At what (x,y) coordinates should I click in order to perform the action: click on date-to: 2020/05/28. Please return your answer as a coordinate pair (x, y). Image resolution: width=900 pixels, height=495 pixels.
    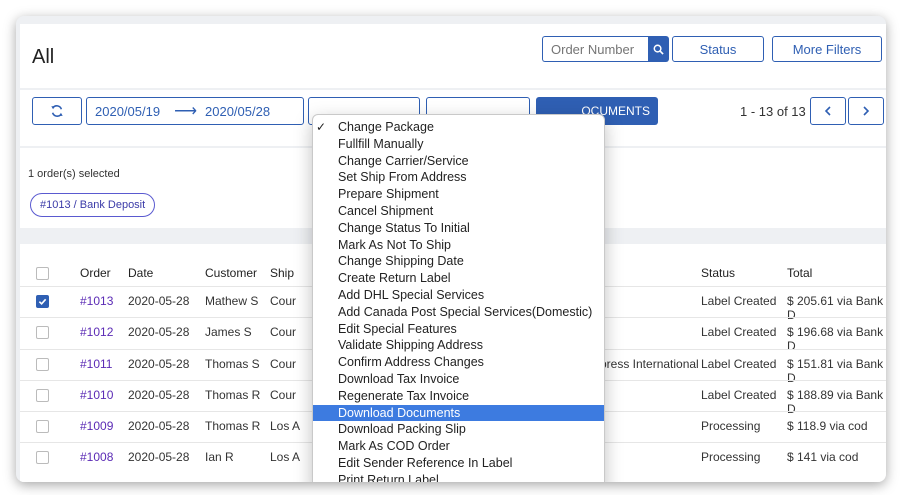
    Looking at the image, I should click on (237, 111).